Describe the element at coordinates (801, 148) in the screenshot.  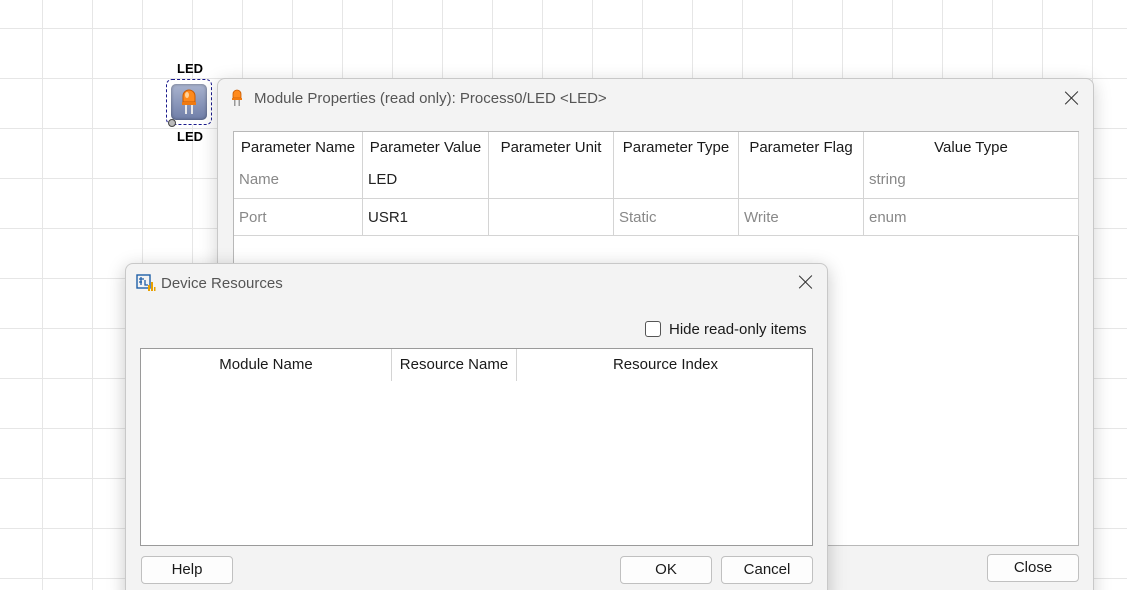
I see `column-header-parameter-flag: Parameter Flag` at that location.